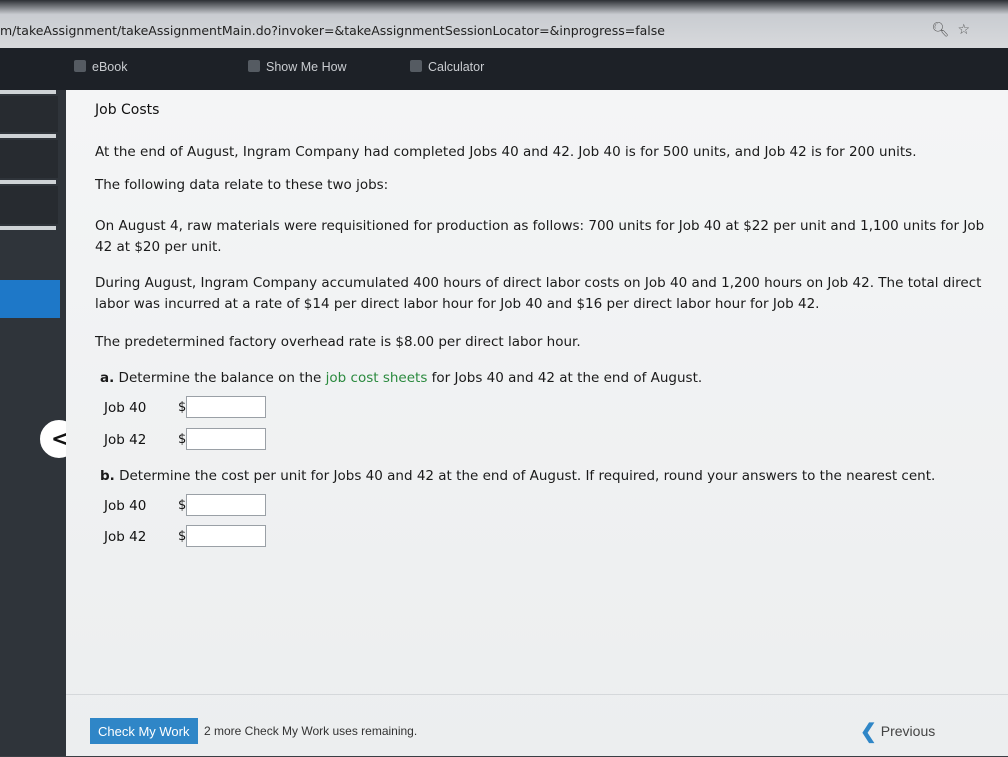  What do you see at coordinates (226, 407) in the screenshot?
I see `job-40-balance-input` at bounding box center [226, 407].